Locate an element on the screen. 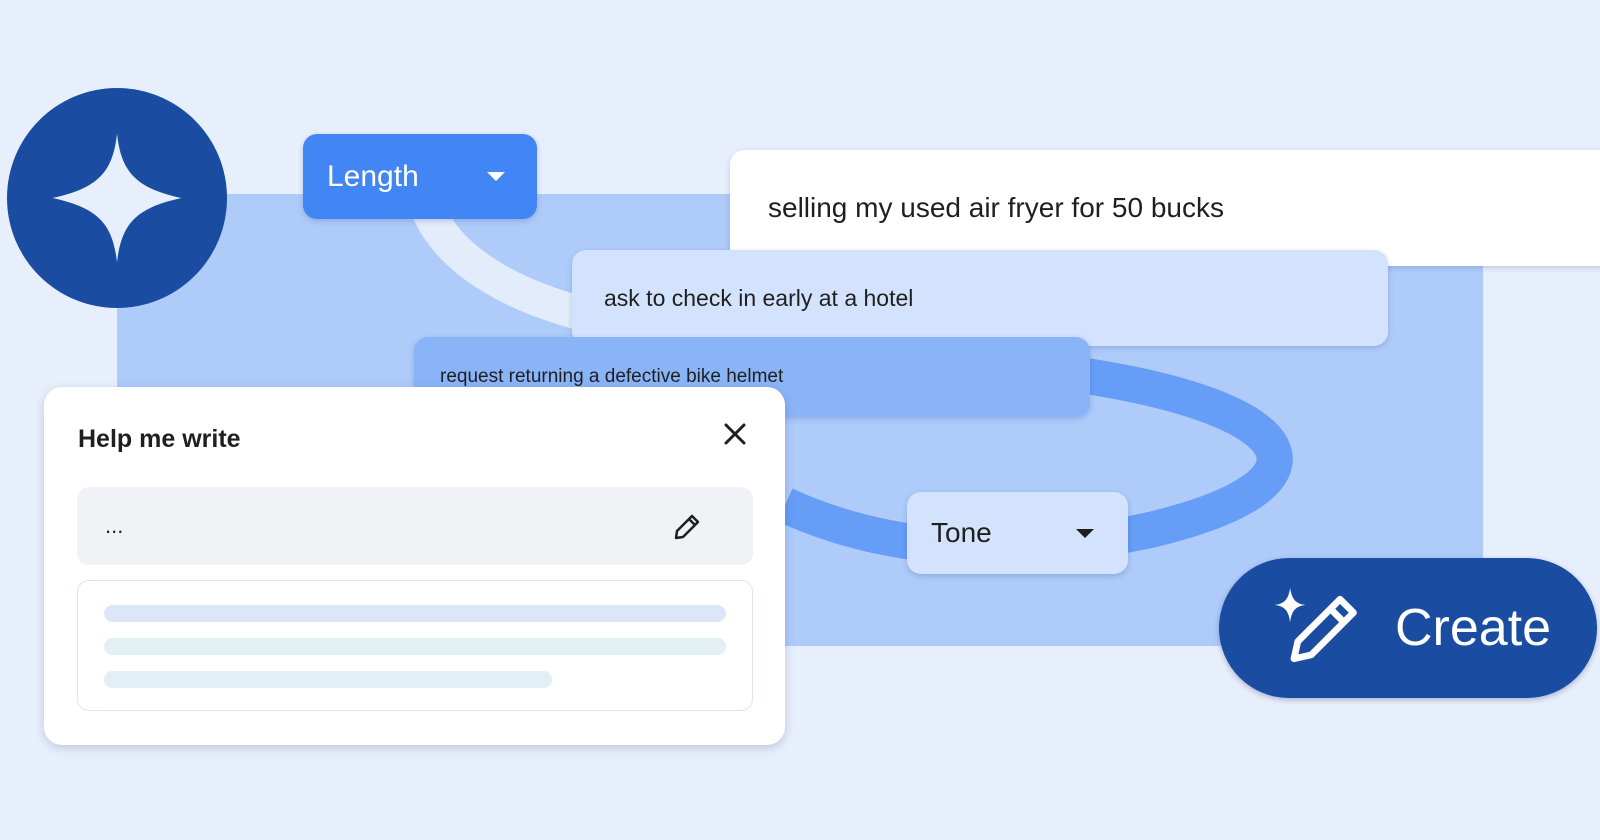 This screenshot has width=1600, height=840. generated-output-area is located at coordinates (415, 645).